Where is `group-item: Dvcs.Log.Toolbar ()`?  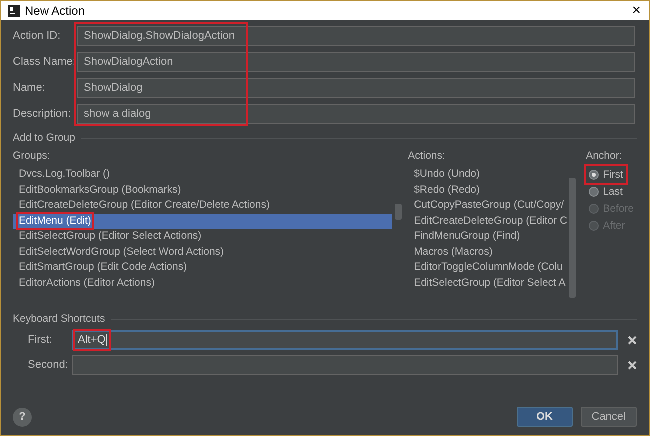
group-item: Dvcs.Log.Toolbar () is located at coordinates (202, 174).